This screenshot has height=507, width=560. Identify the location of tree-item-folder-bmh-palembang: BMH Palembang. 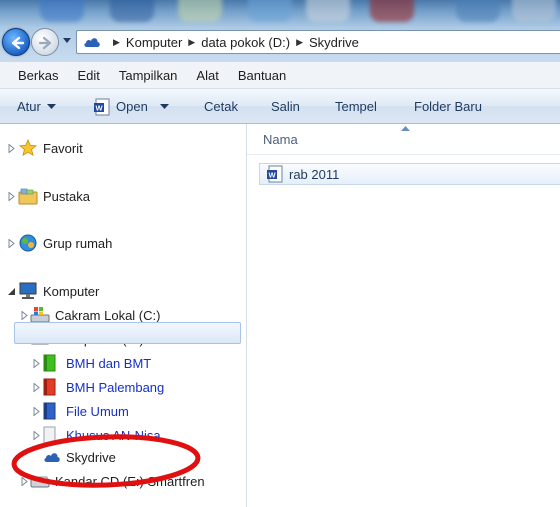
(123, 387).